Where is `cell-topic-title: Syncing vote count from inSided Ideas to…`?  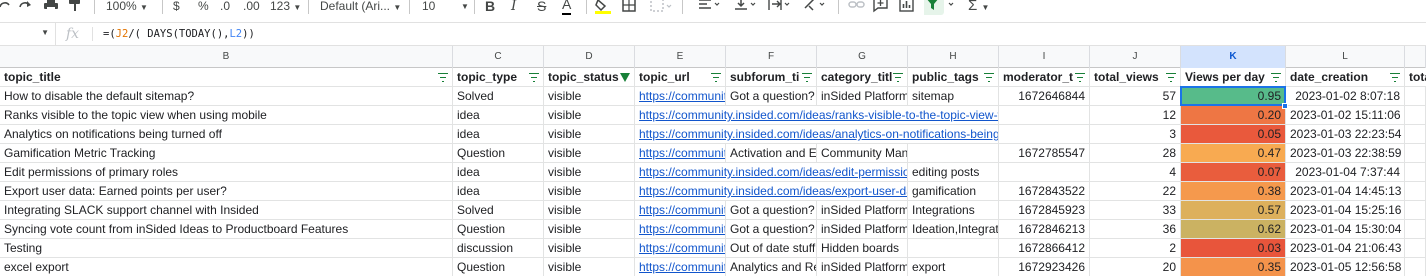
cell-topic-title: Syncing vote count from inSided Ideas to… is located at coordinates (226, 229).